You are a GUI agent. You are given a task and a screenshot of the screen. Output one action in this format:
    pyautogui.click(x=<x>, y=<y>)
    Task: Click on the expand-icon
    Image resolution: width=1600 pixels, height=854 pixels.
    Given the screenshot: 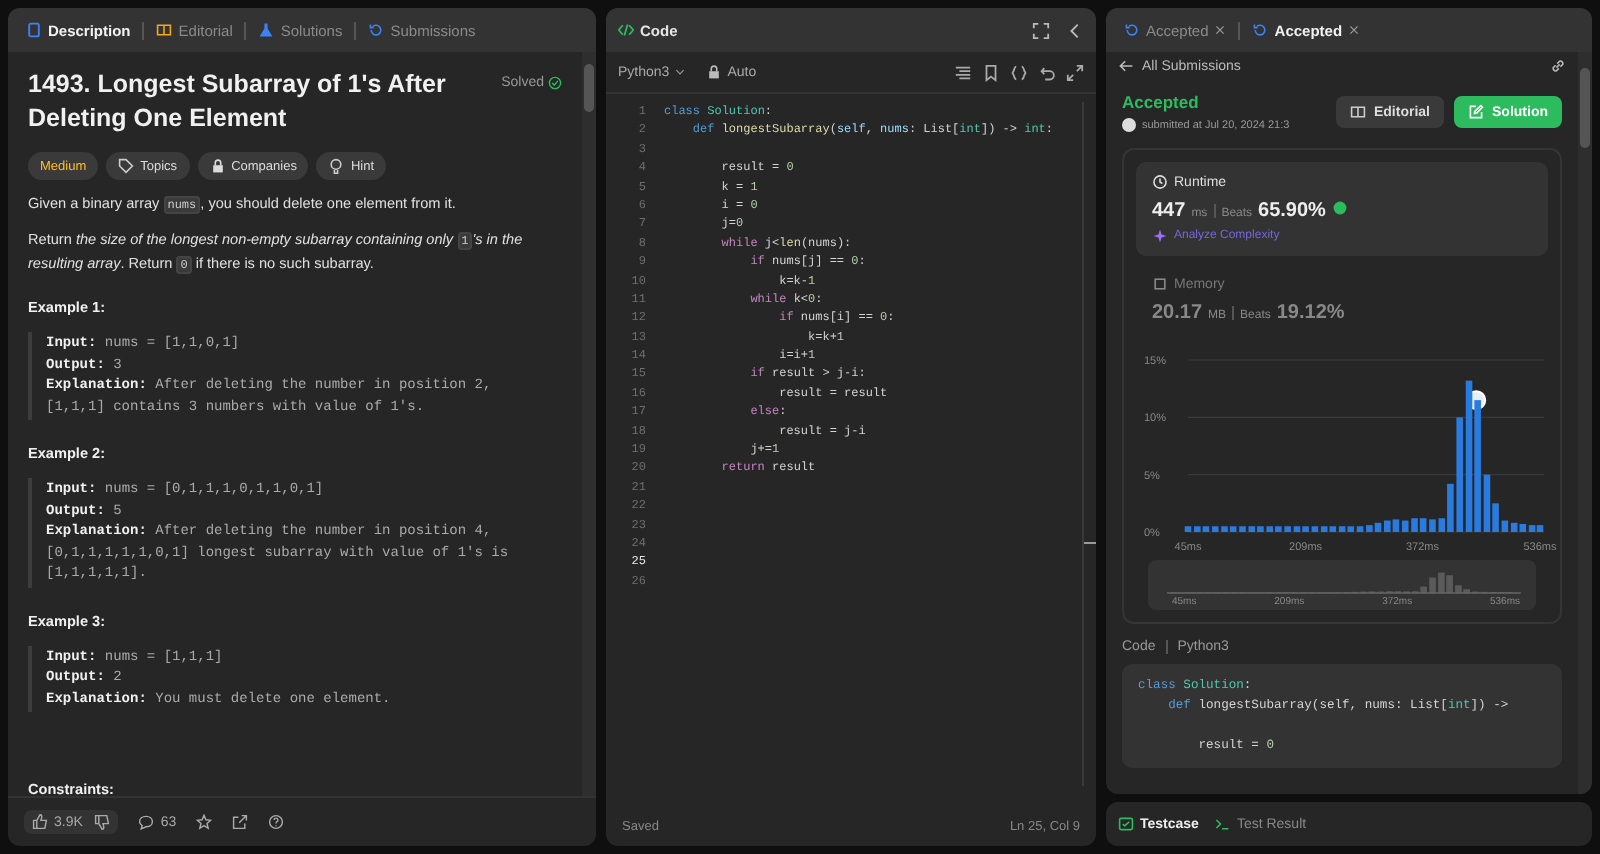 What is the action you would take?
    pyautogui.click(x=1075, y=72)
    